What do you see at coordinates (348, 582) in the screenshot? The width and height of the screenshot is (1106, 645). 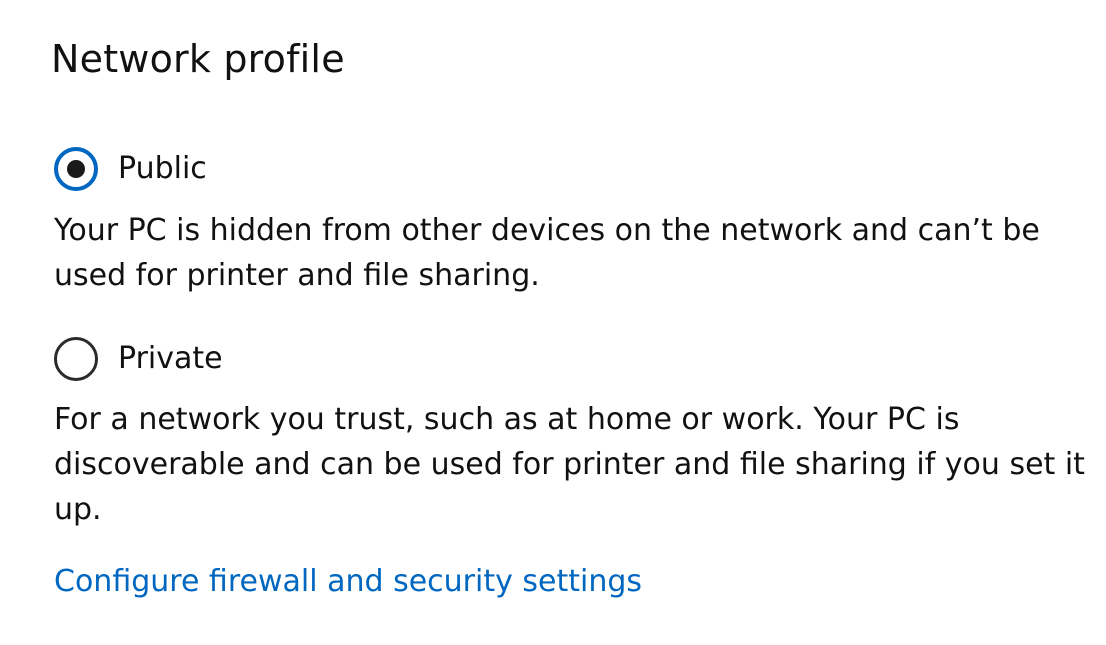 I see `configure-firewall-link: Configure firewall and security settings` at bounding box center [348, 582].